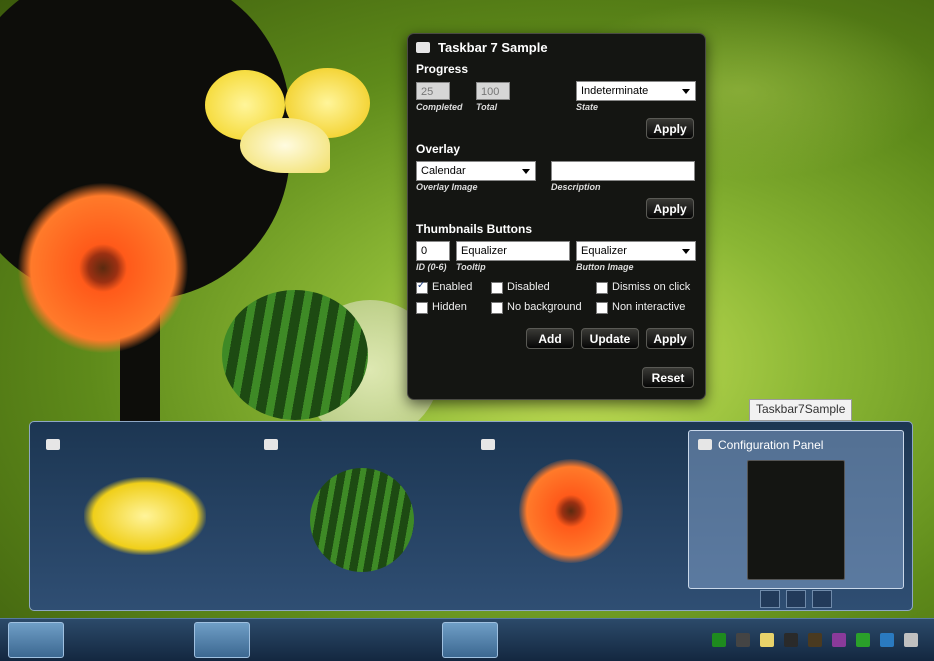  What do you see at coordinates (636, 251) in the screenshot?
I see `button-image-select: Equalizer` at bounding box center [636, 251].